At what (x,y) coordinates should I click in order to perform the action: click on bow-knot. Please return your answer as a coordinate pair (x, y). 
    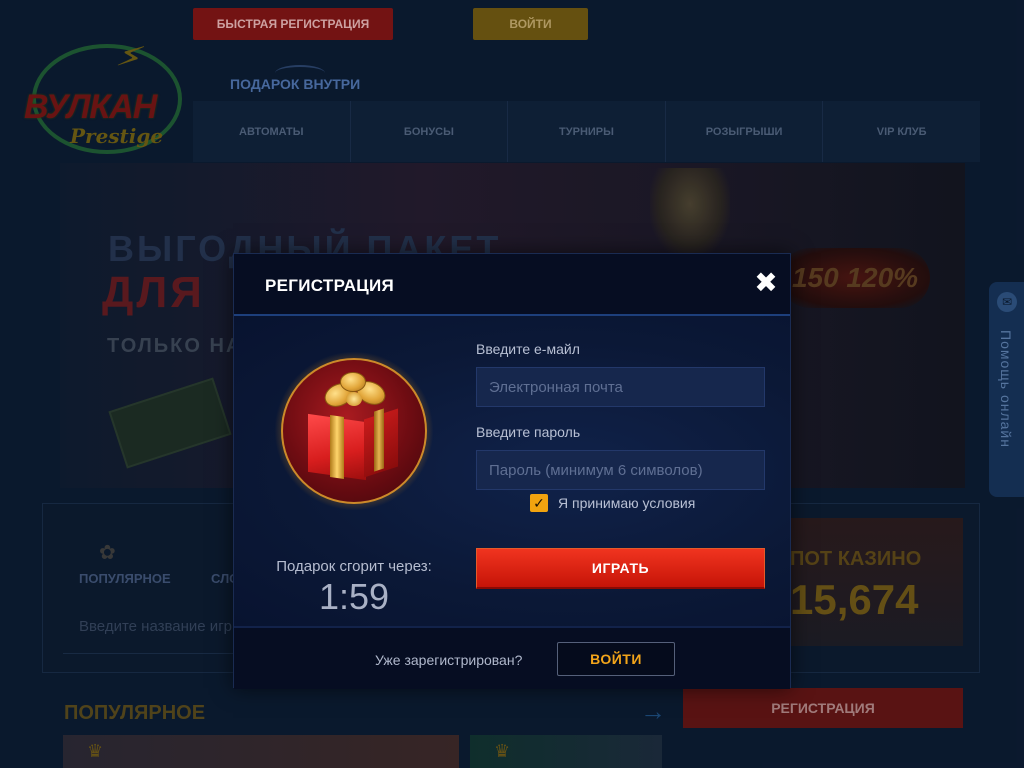
    Looking at the image, I should click on (354, 399).